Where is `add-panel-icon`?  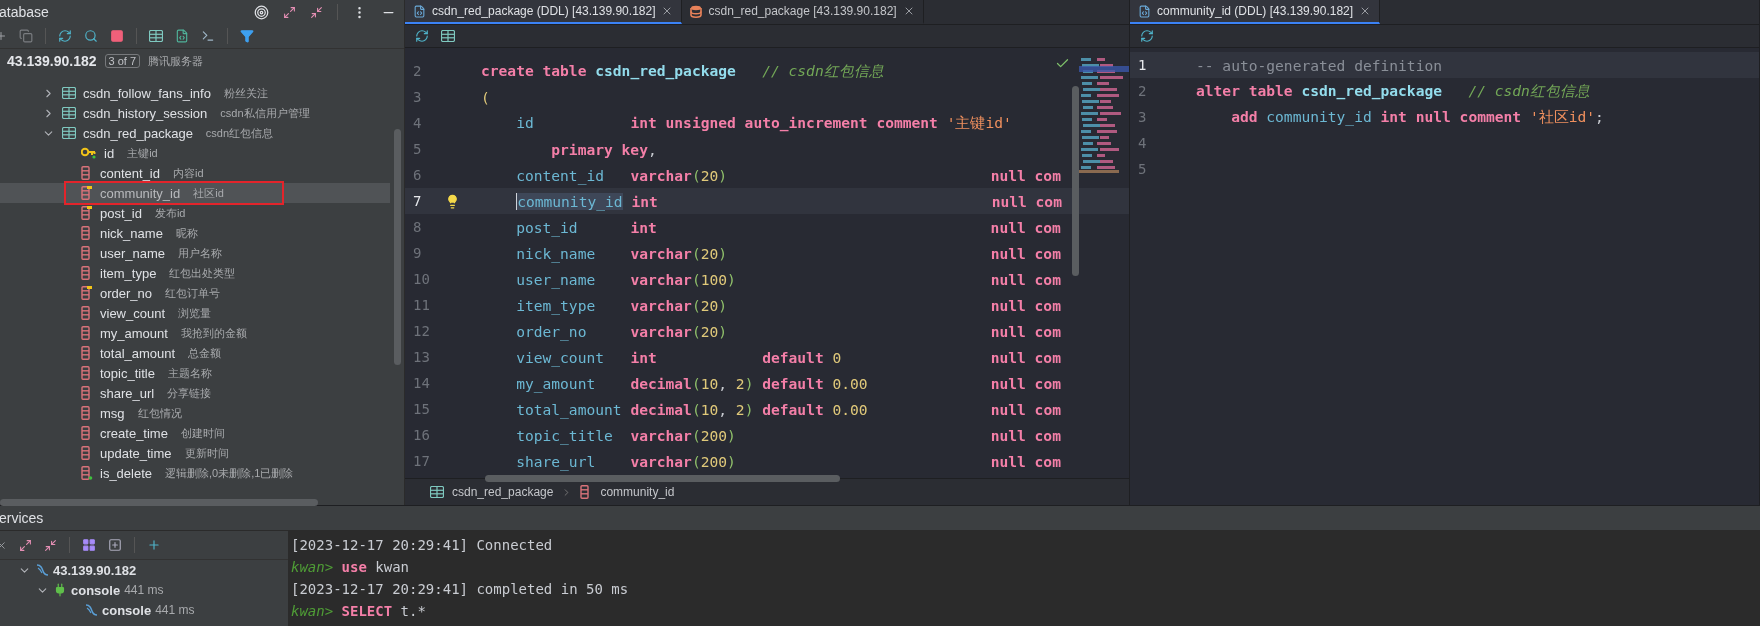 add-panel-icon is located at coordinates (115, 545).